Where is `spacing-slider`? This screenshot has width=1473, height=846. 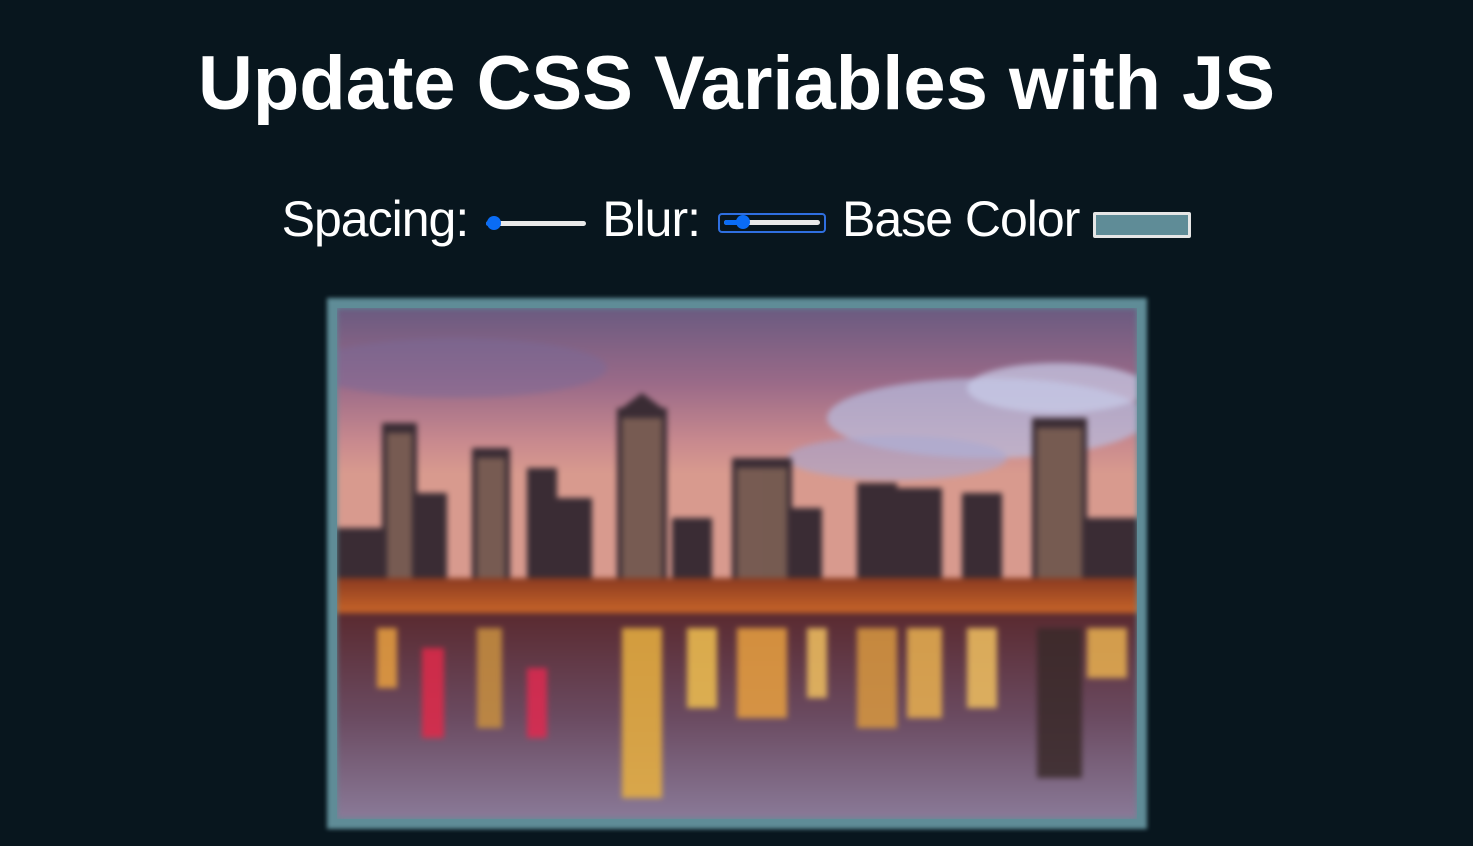
spacing-slider is located at coordinates (536, 223).